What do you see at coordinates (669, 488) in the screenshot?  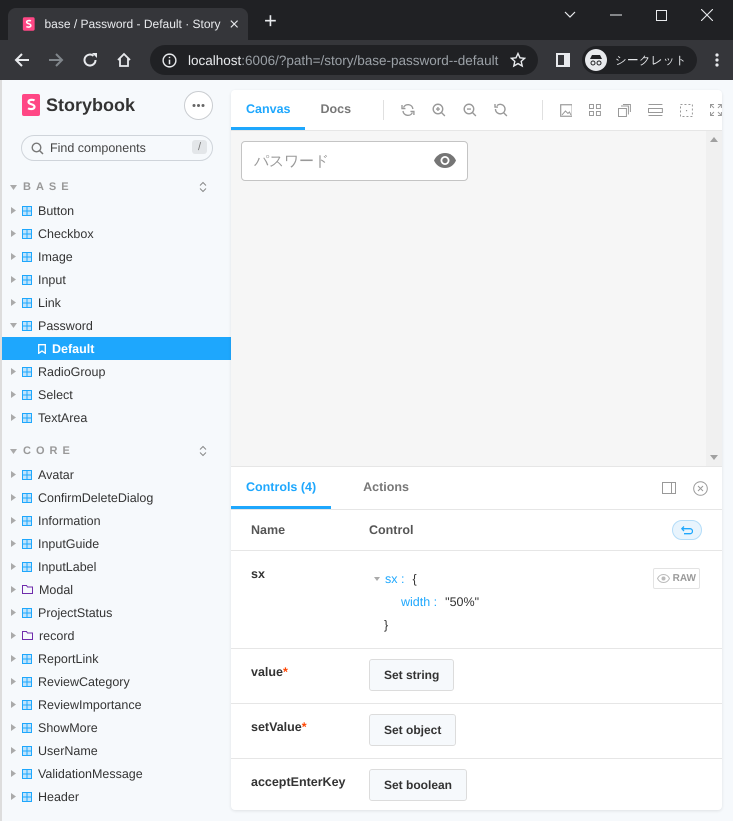 I see `panel-layout-icon` at bounding box center [669, 488].